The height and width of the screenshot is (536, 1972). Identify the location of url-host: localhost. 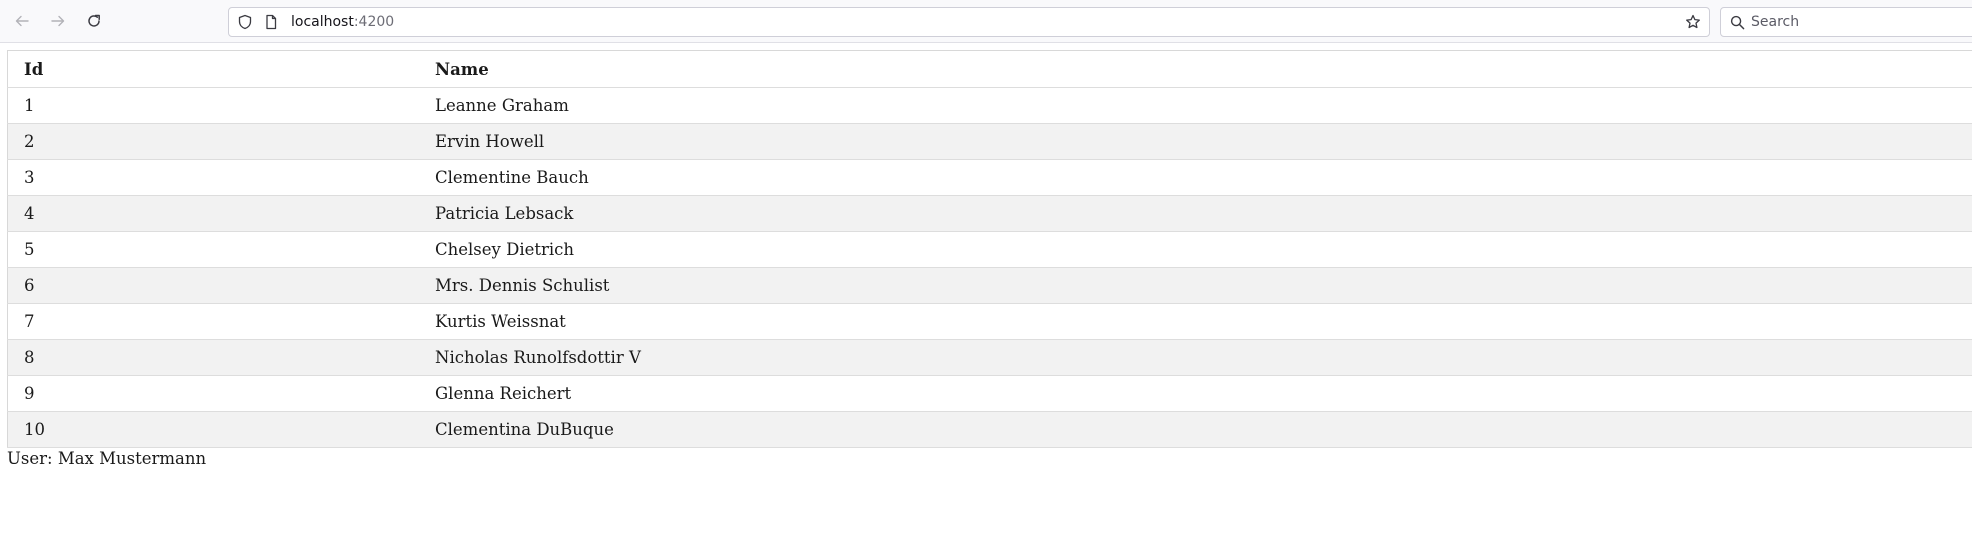
(322, 22).